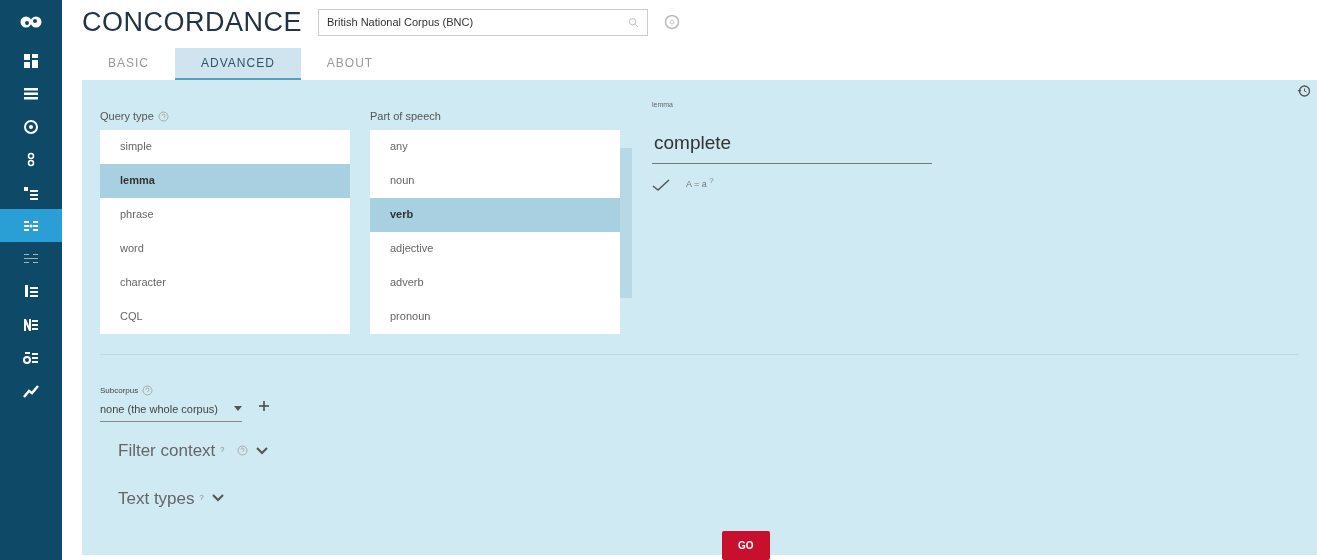 The height and width of the screenshot is (560, 1317). I want to click on field-label: Subcorpus, so click(119, 390).